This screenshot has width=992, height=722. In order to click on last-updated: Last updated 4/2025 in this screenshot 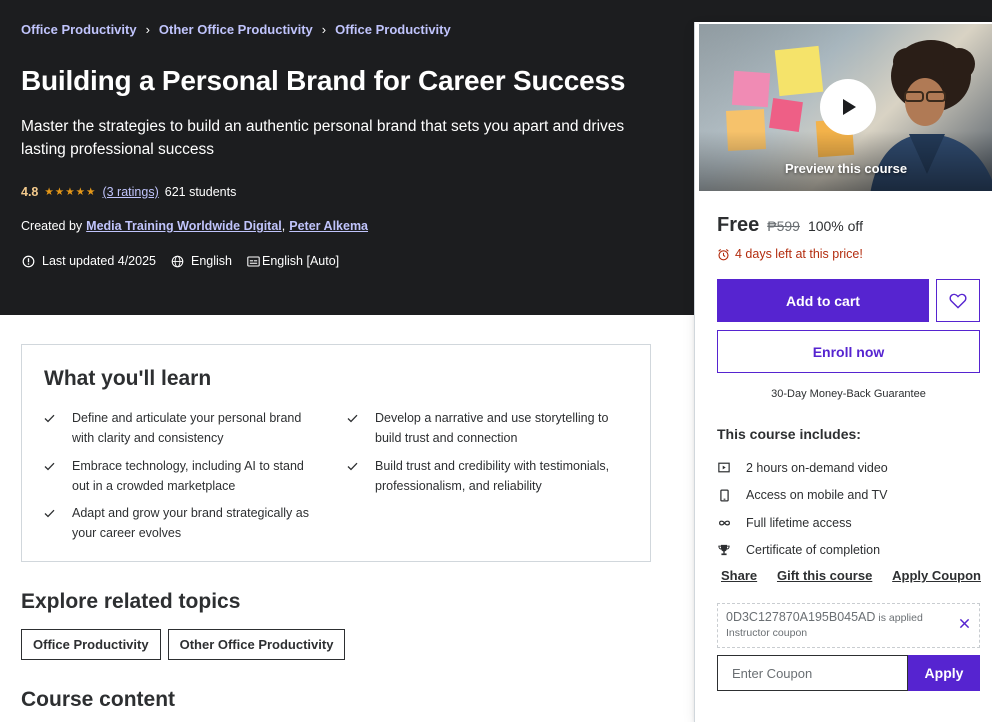, I will do `click(99, 261)`.